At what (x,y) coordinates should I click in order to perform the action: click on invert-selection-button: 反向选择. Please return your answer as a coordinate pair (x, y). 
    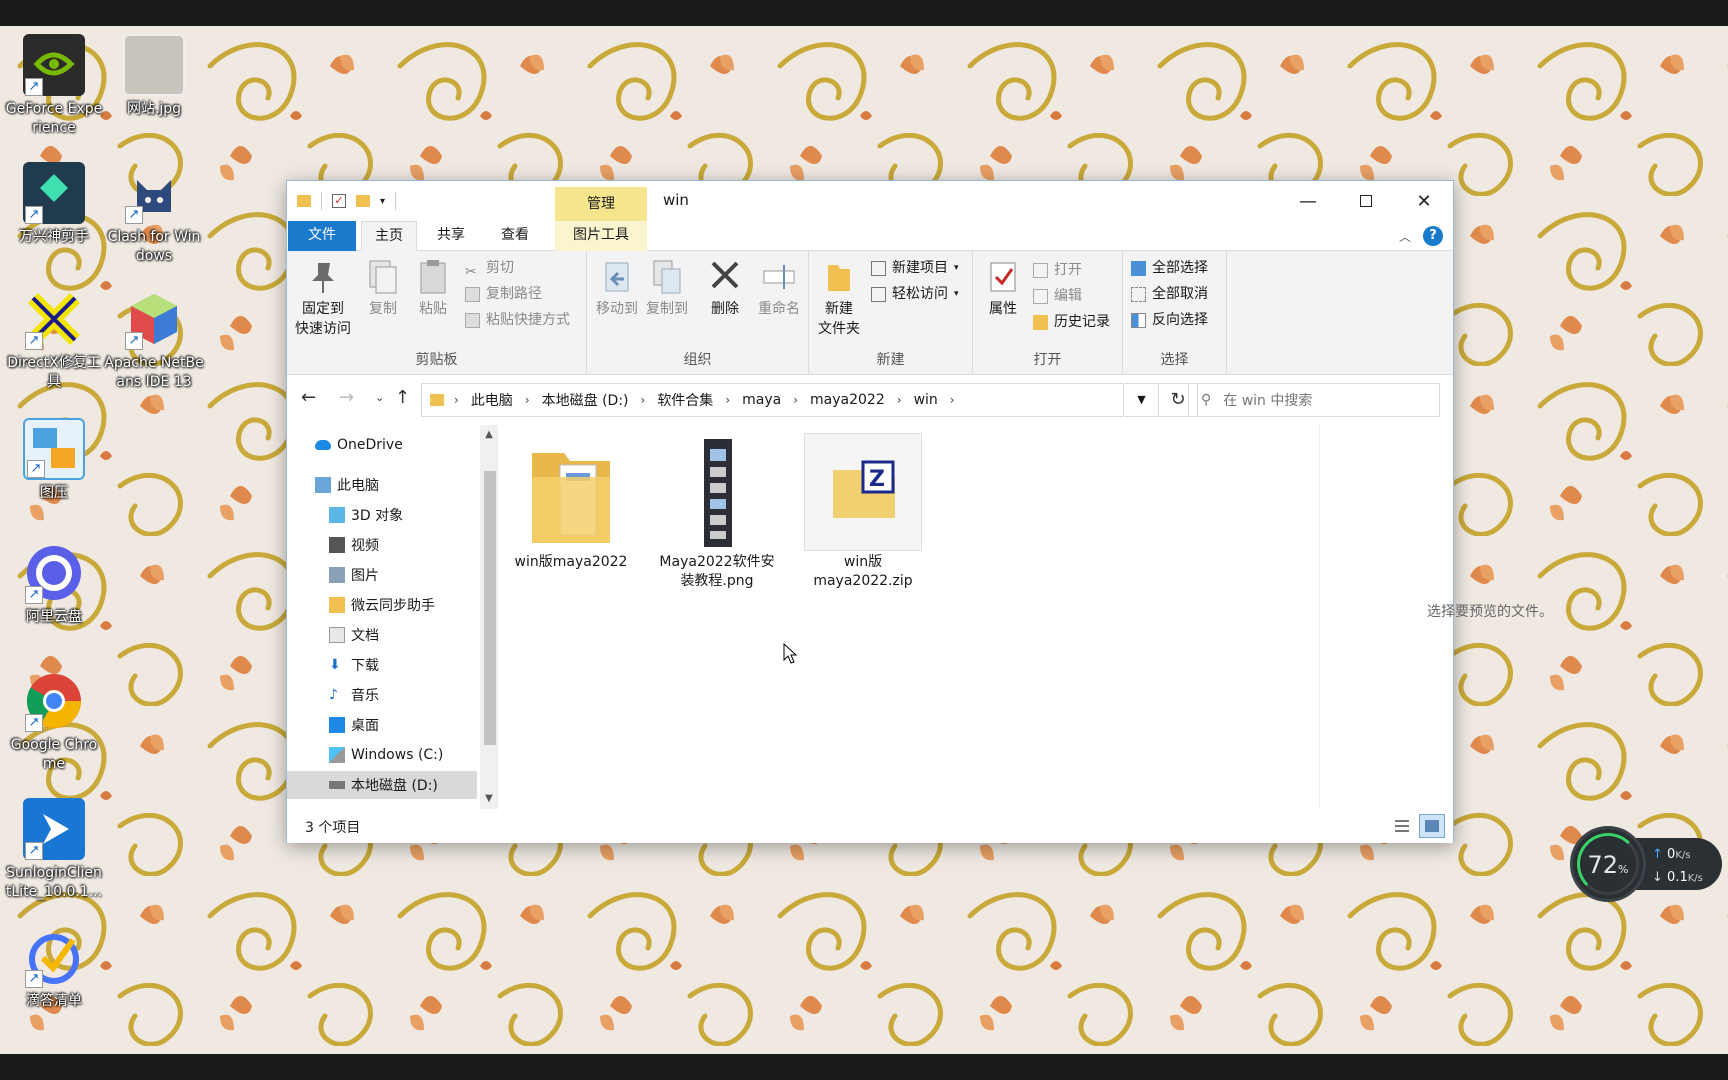
    Looking at the image, I should click on (1169, 320).